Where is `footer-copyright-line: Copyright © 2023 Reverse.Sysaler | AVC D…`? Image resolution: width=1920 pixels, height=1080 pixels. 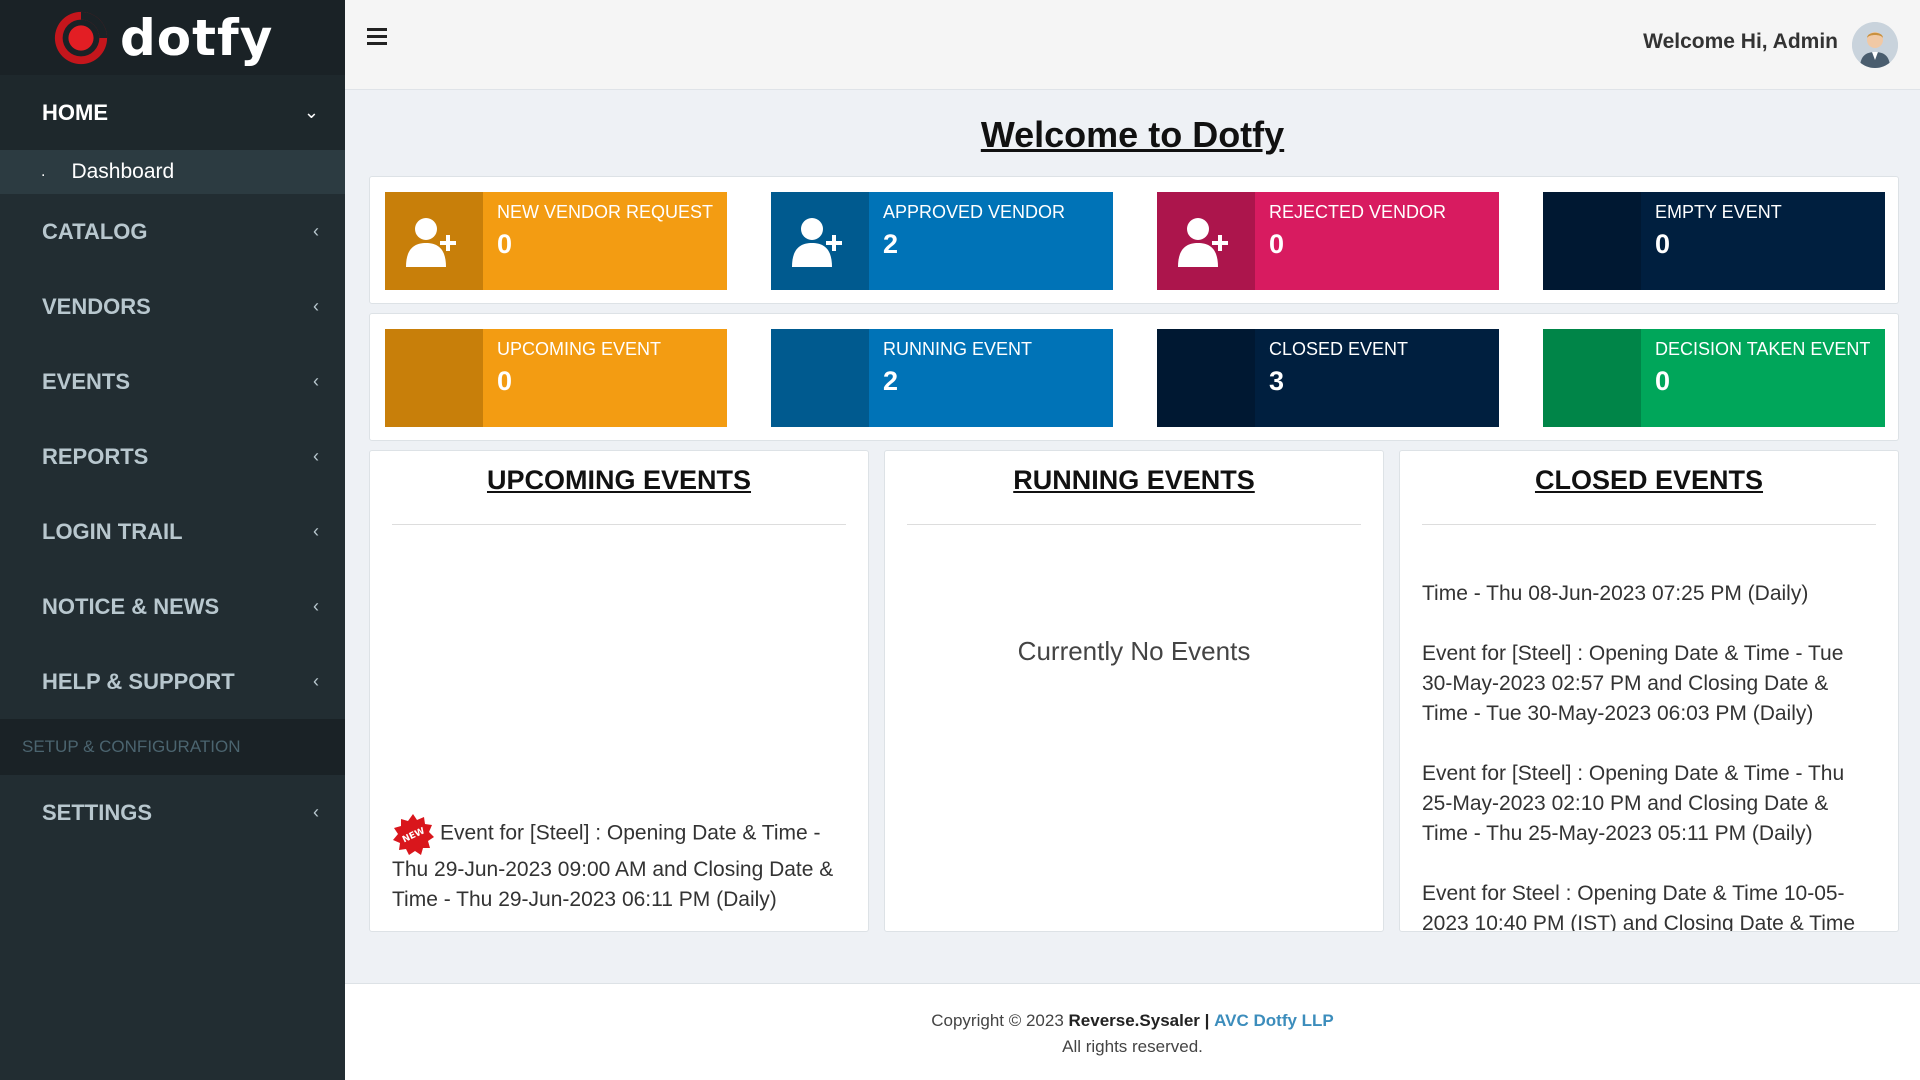
footer-copyright-line: Copyright © 2023 Reverse.Sysaler | AVC D… is located at coordinates (1132, 1021).